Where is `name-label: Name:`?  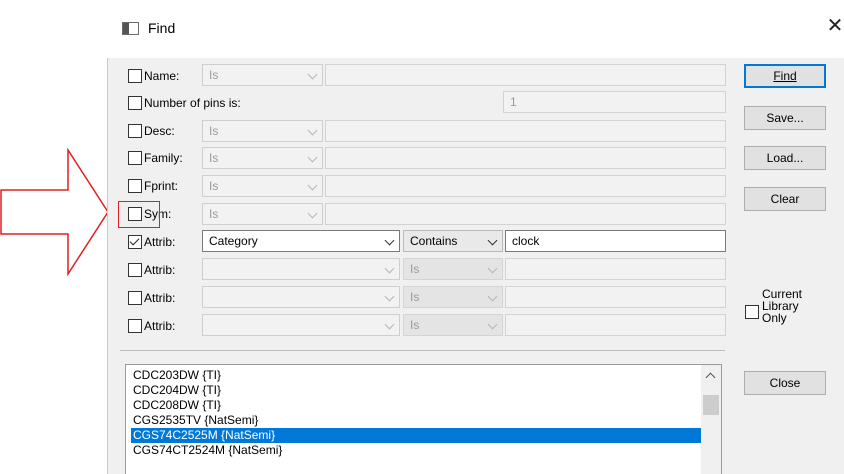 name-label: Name: is located at coordinates (162, 76).